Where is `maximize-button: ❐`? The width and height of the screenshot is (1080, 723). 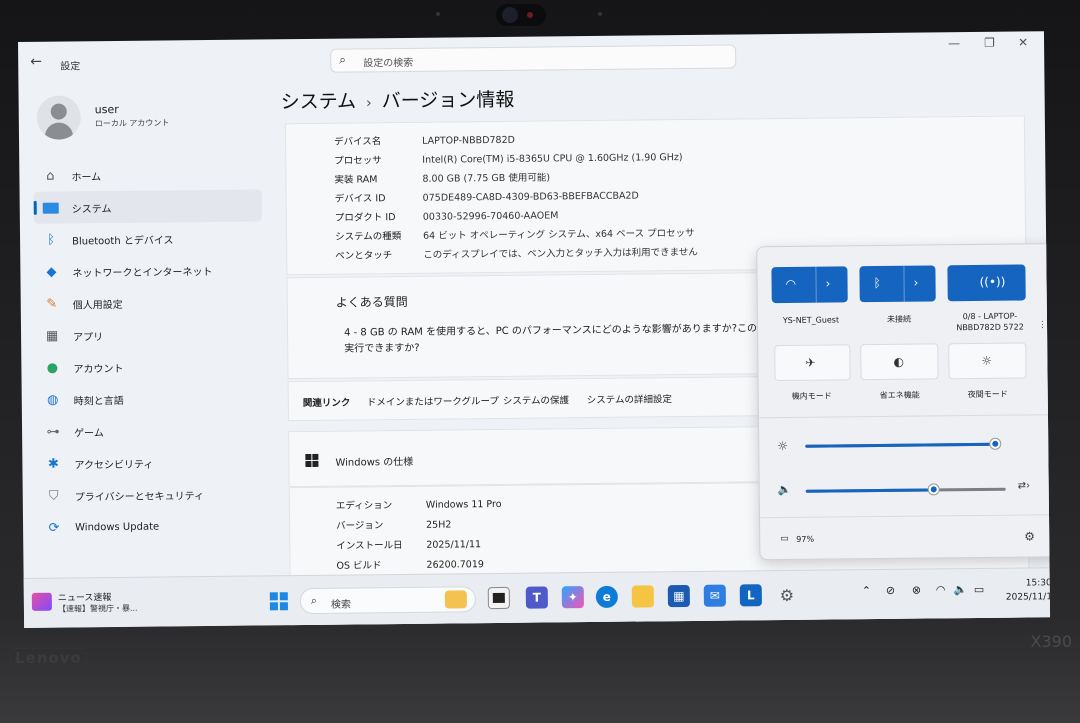 maximize-button: ❐ is located at coordinates (989, 43).